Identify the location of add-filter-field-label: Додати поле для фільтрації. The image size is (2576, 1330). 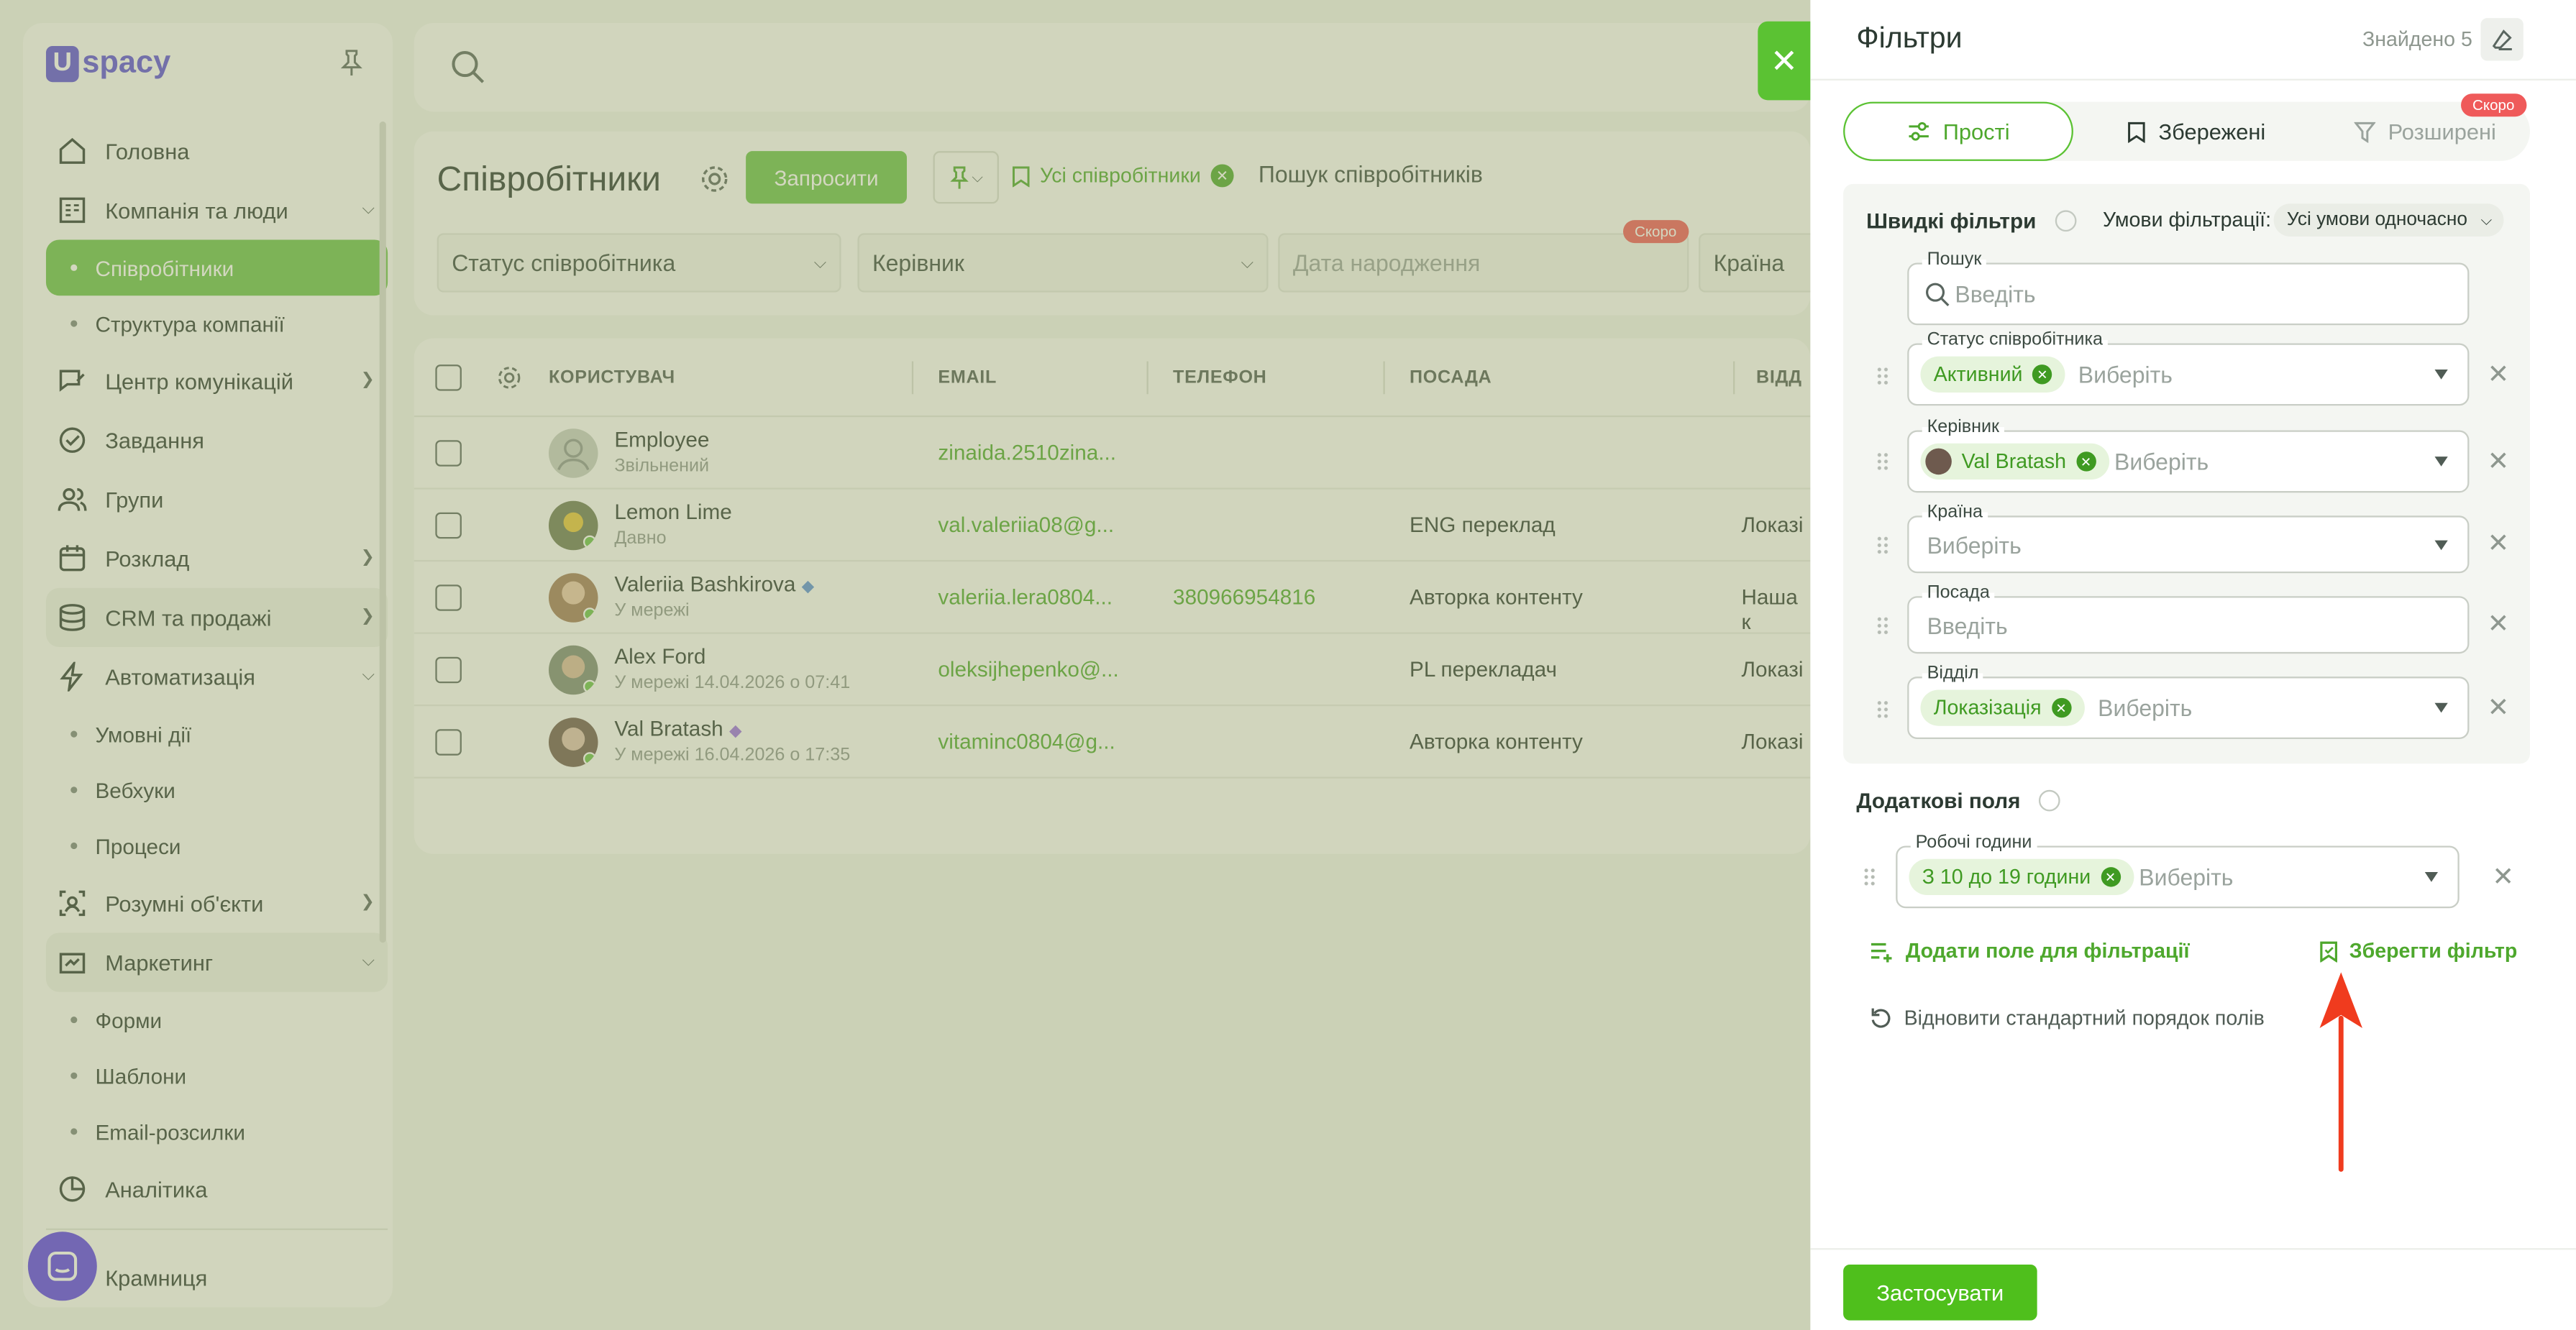
(2047, 951).